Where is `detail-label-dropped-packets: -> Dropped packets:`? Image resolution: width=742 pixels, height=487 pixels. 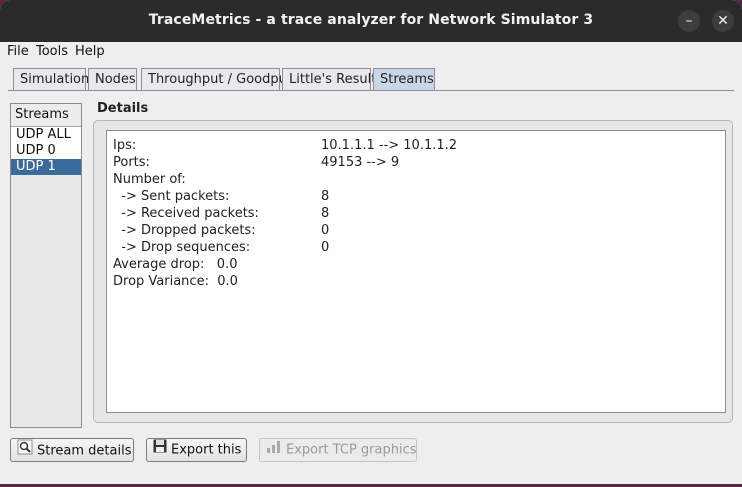
detail-label-dropped-packets: -> Dropped packets: is located at coordinates (184, 230).